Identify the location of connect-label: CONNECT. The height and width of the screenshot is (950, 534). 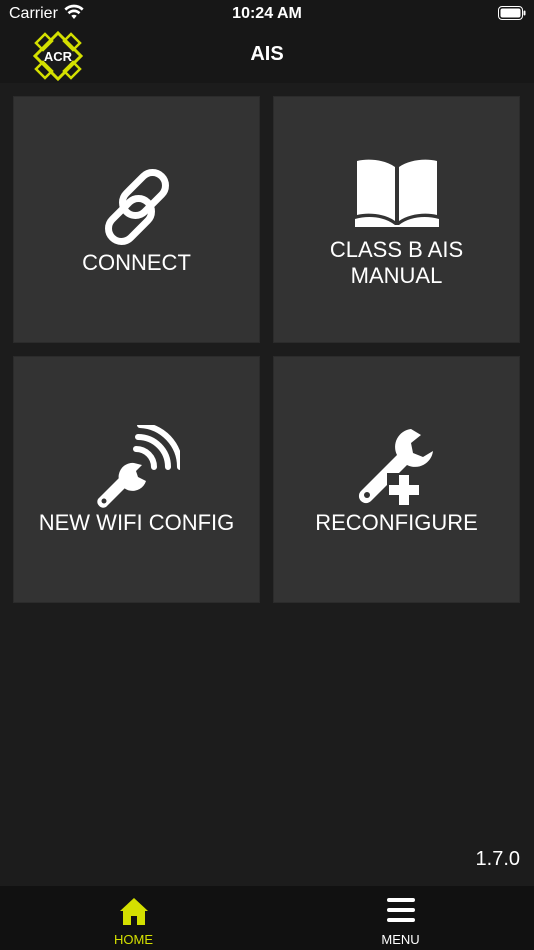
(136, 262).